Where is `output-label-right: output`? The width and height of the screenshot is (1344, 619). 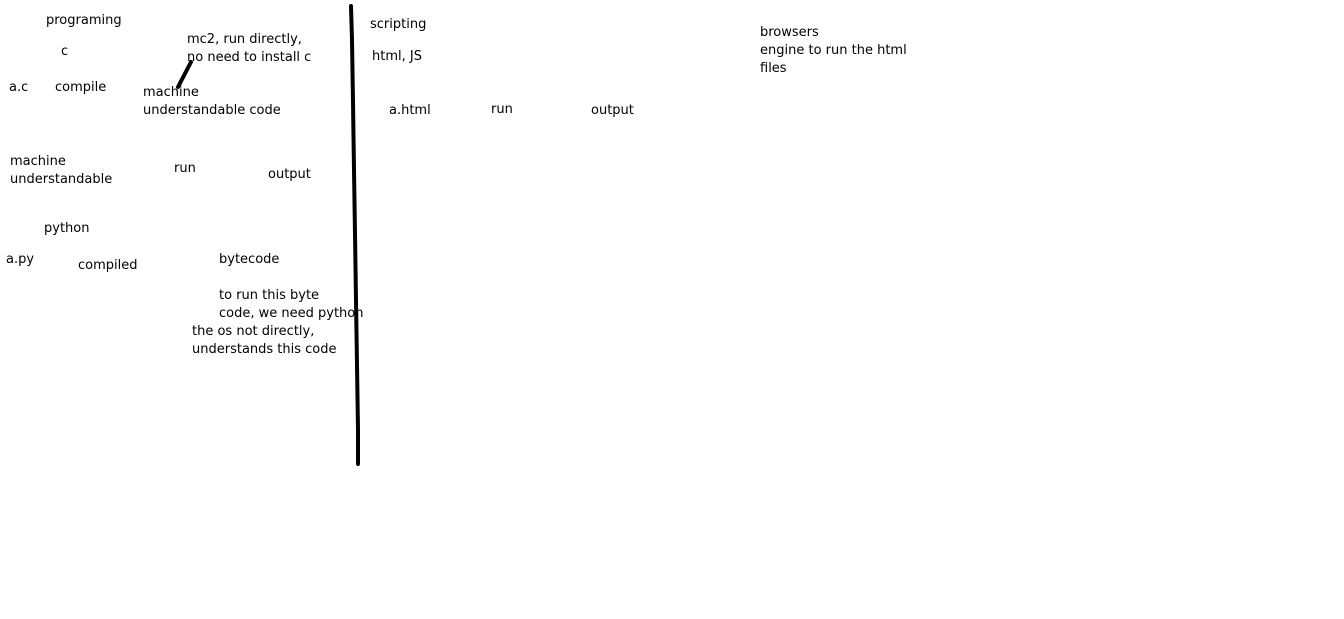
output-label-right: output is located at coordinates (612, 110).